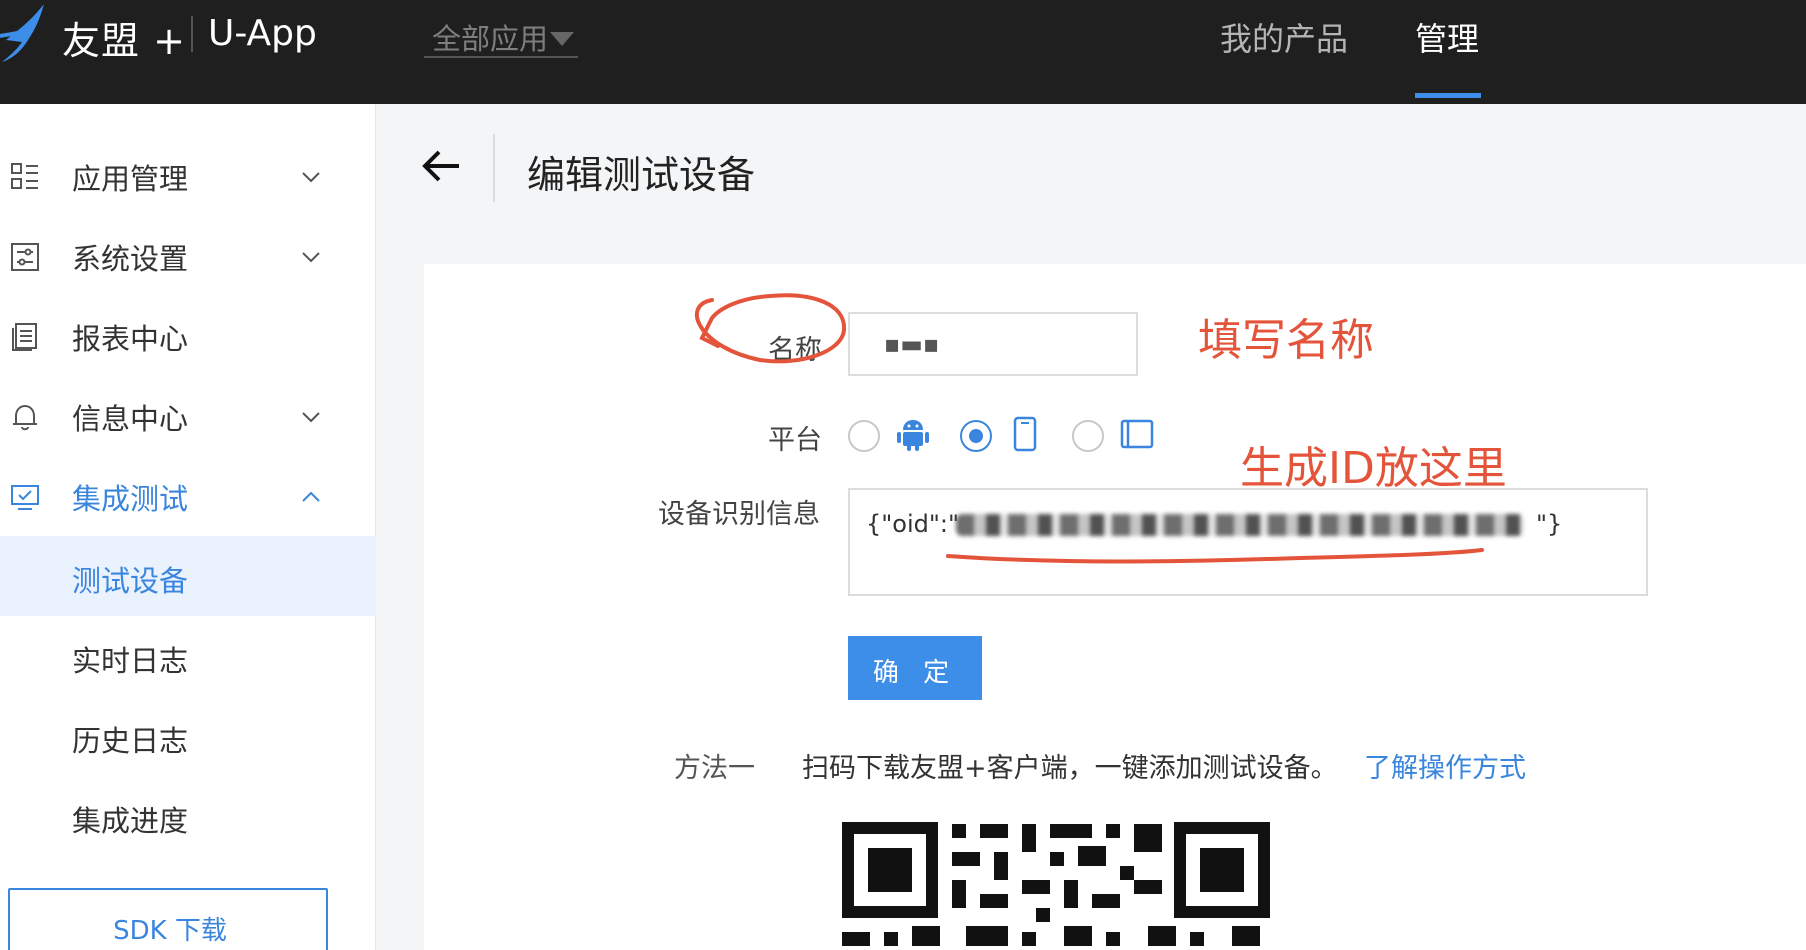  I want to click on settings-panel-icon, so click(25, 257).